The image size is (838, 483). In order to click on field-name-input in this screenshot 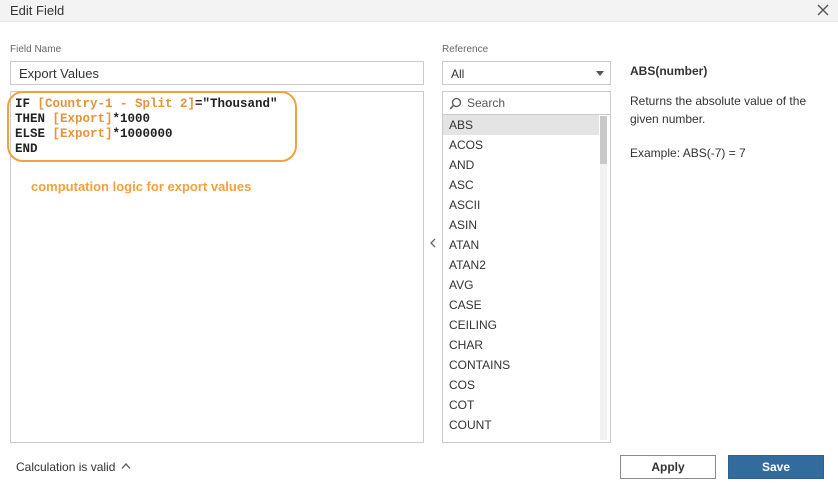, I will do `click(217, 73)`.